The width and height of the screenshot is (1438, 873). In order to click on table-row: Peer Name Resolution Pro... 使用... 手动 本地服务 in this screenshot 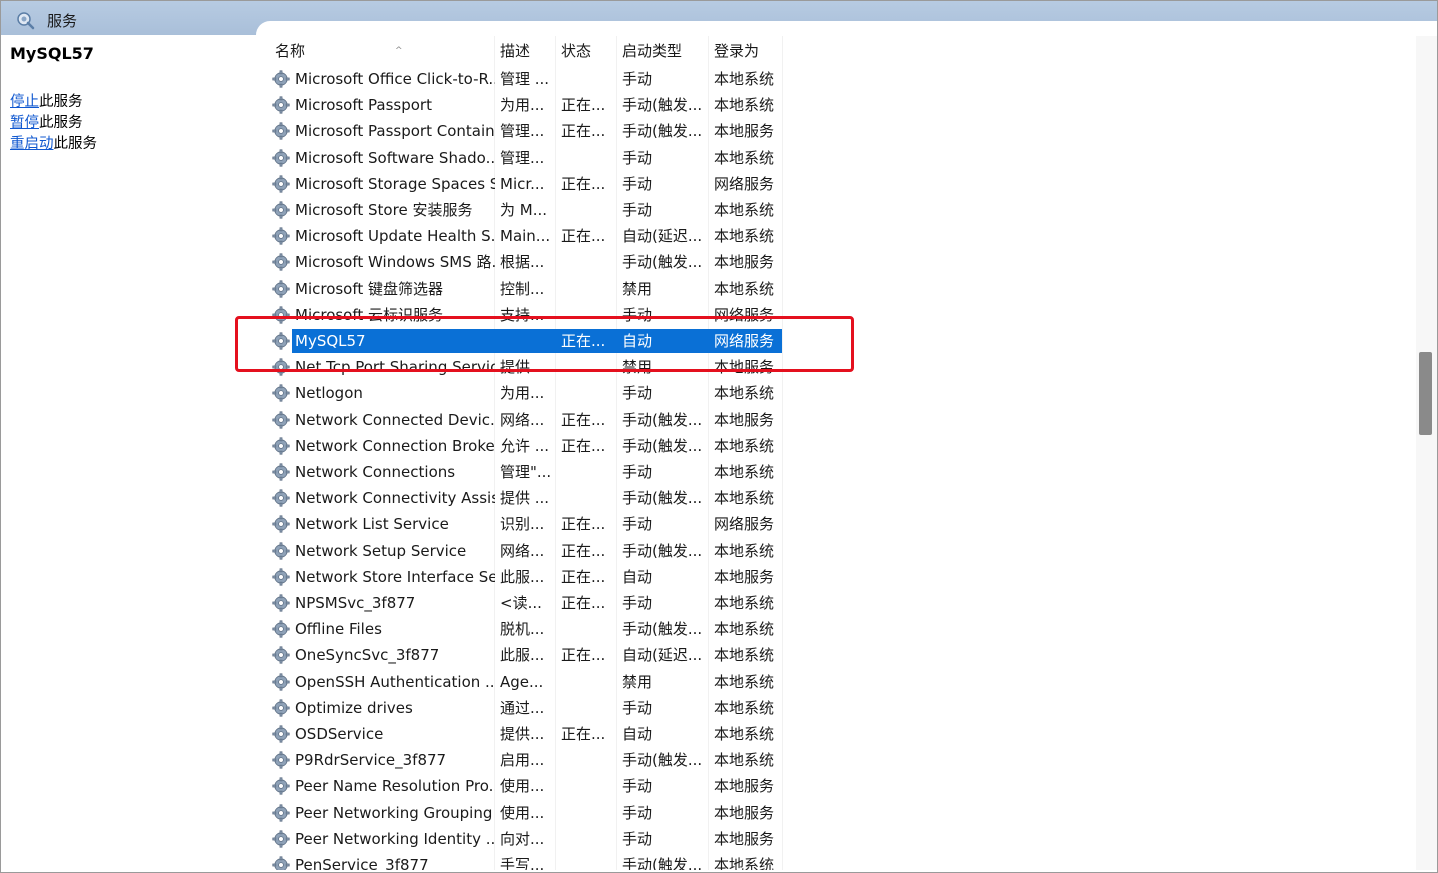, I will do `click(526, 786)`.